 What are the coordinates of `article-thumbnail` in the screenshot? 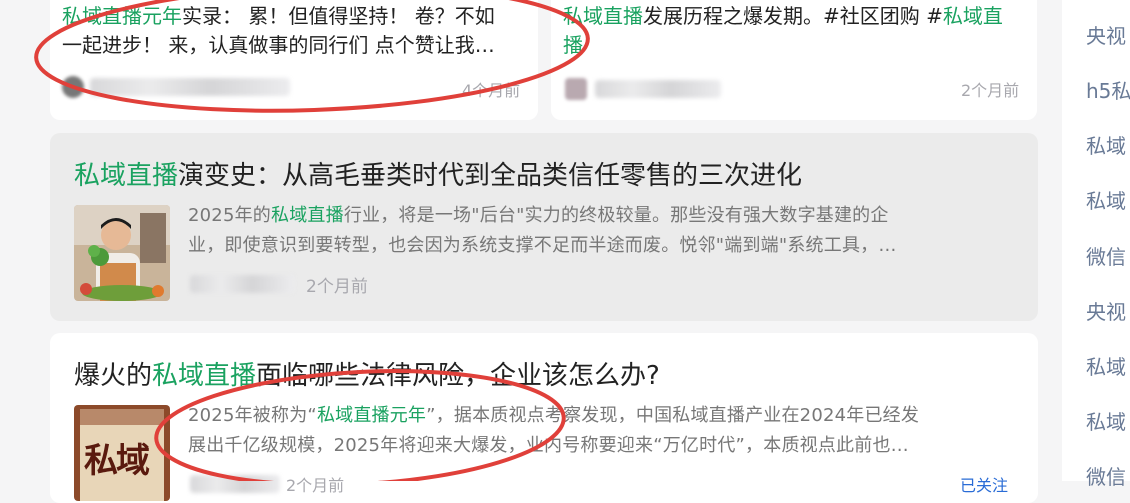 It's located at (122, 253).